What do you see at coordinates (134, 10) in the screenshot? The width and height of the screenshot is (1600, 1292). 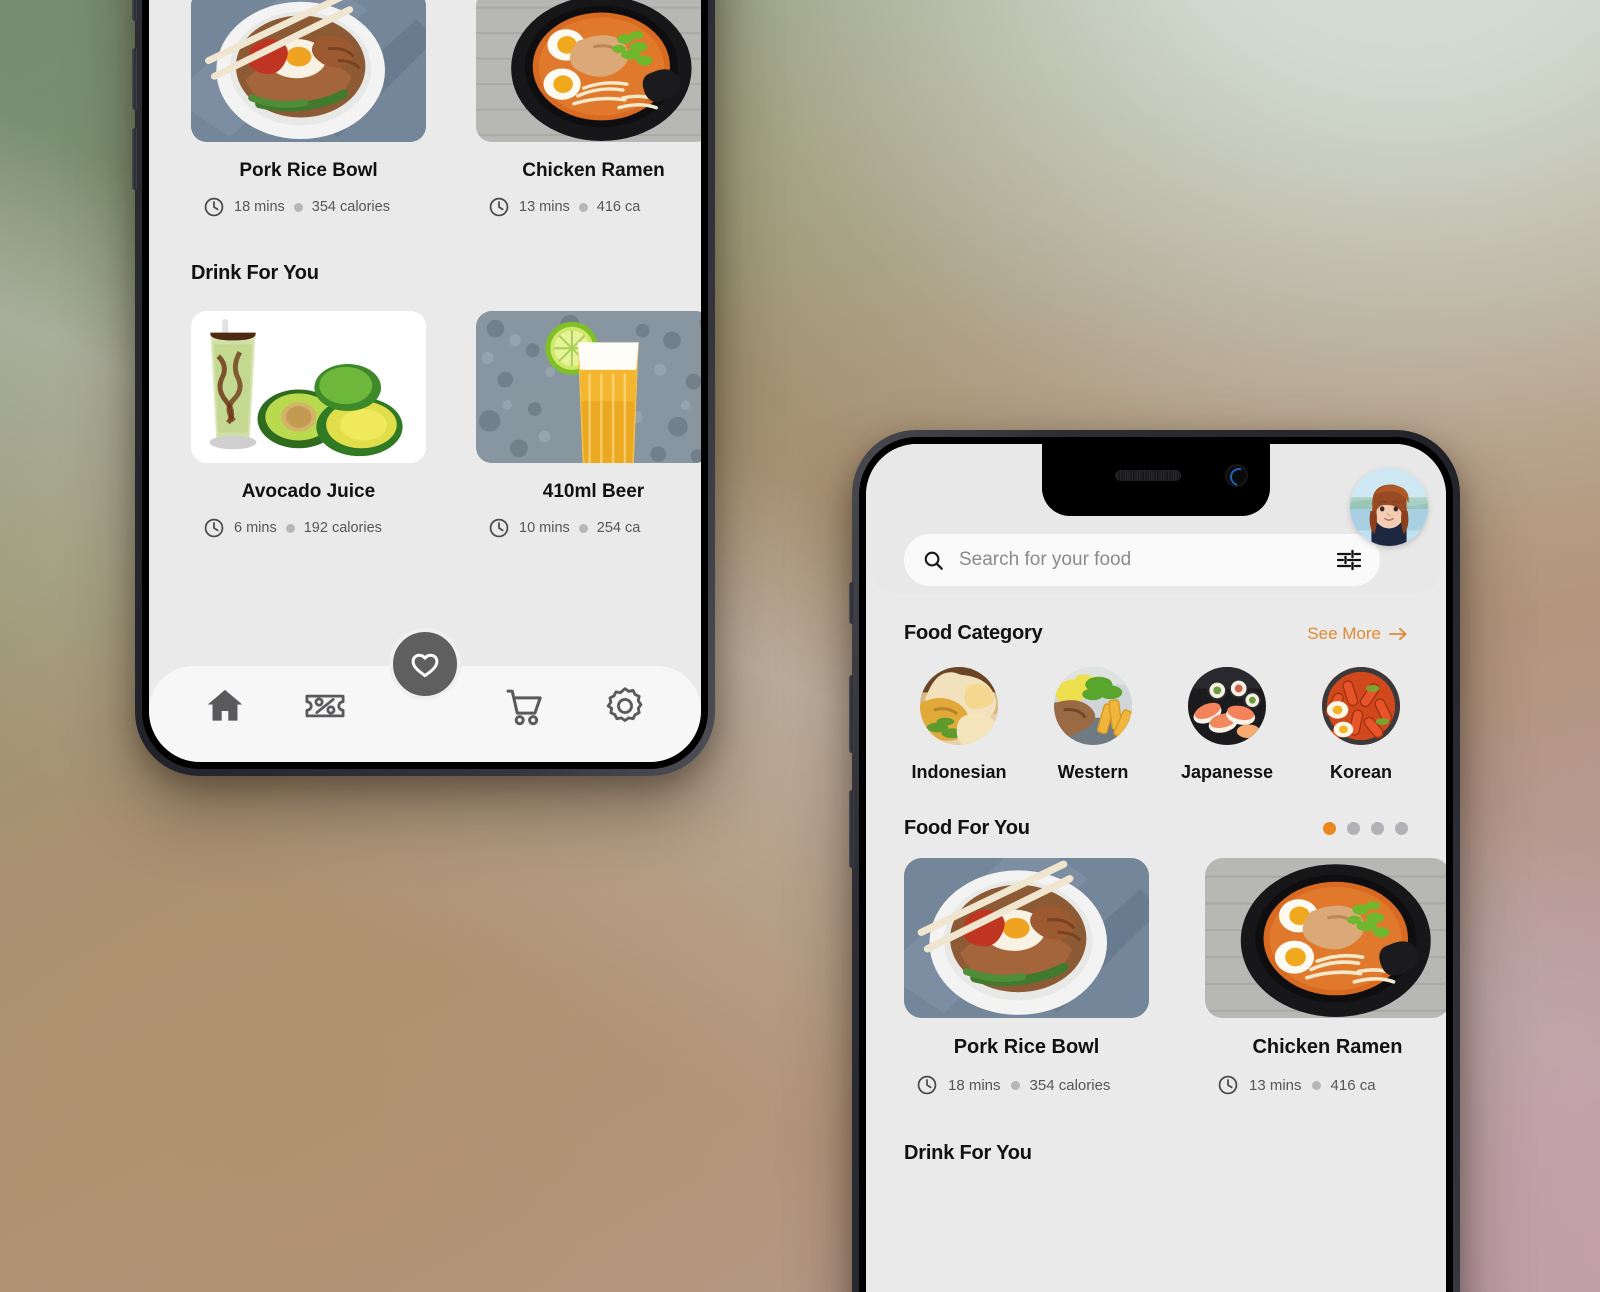 I see `phone-left-mute-button` at bounding box center [134, 10].